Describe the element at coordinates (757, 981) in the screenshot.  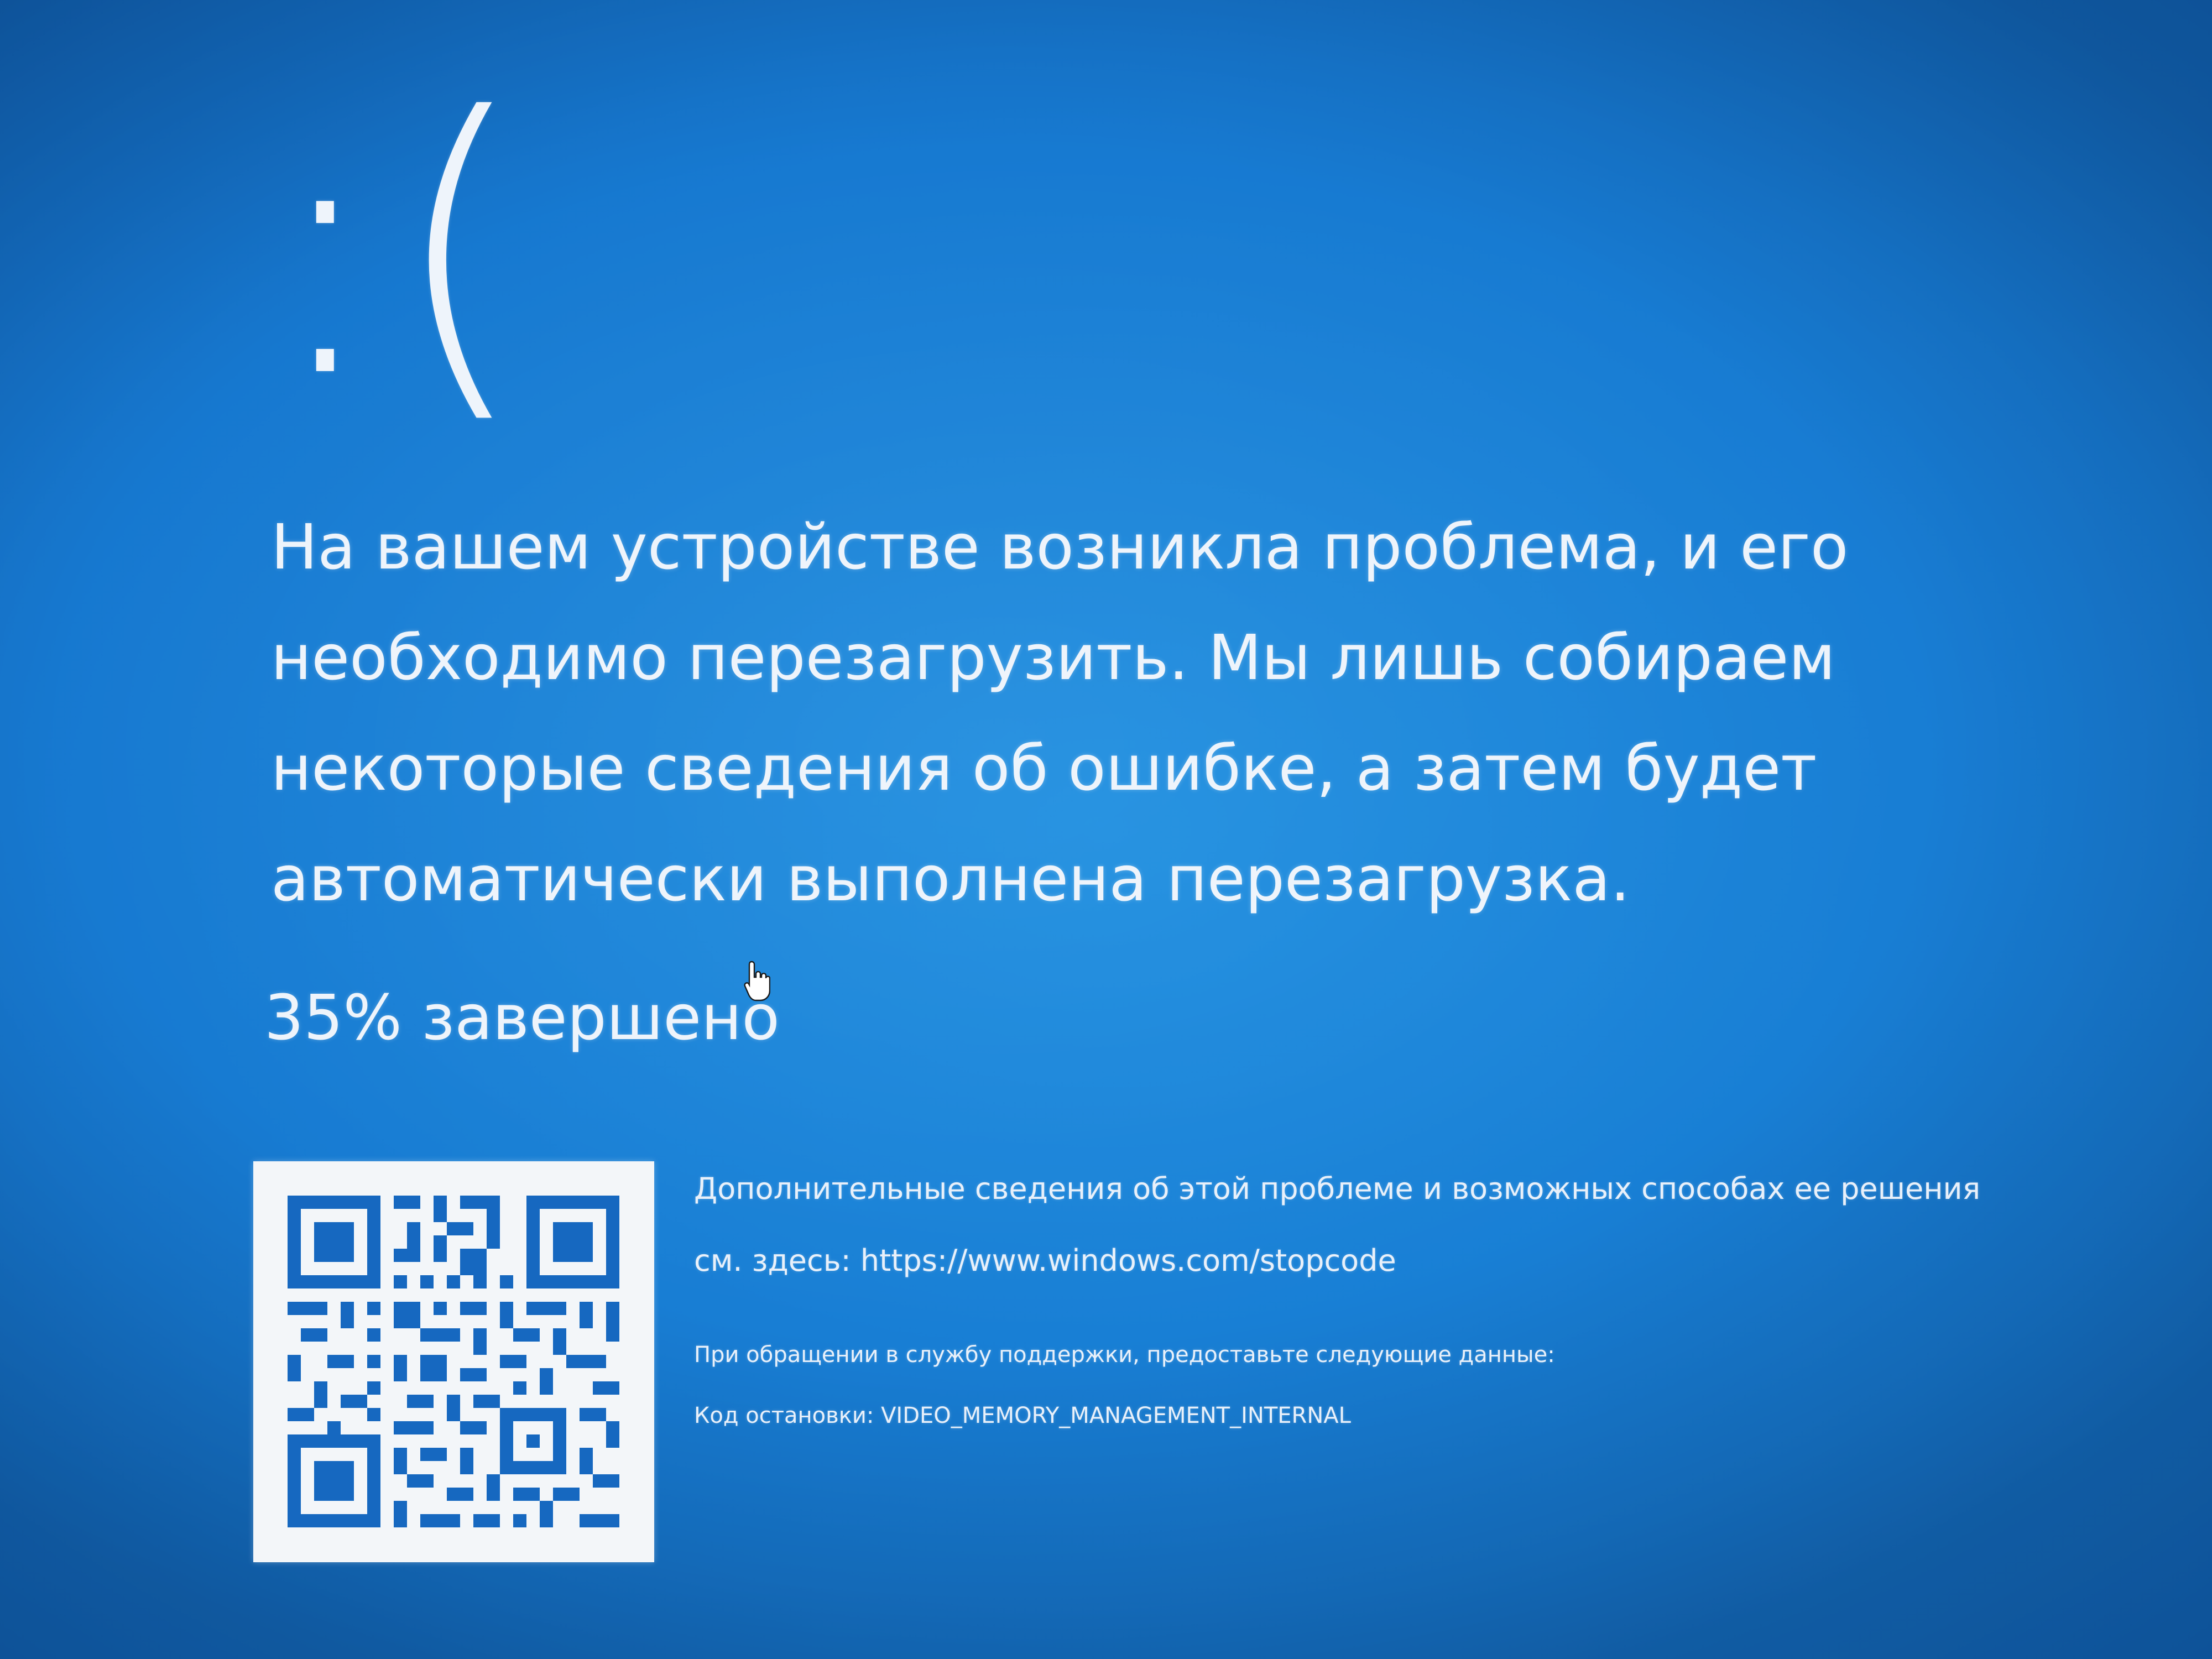
I see `hand-pointer-icon` at that location.